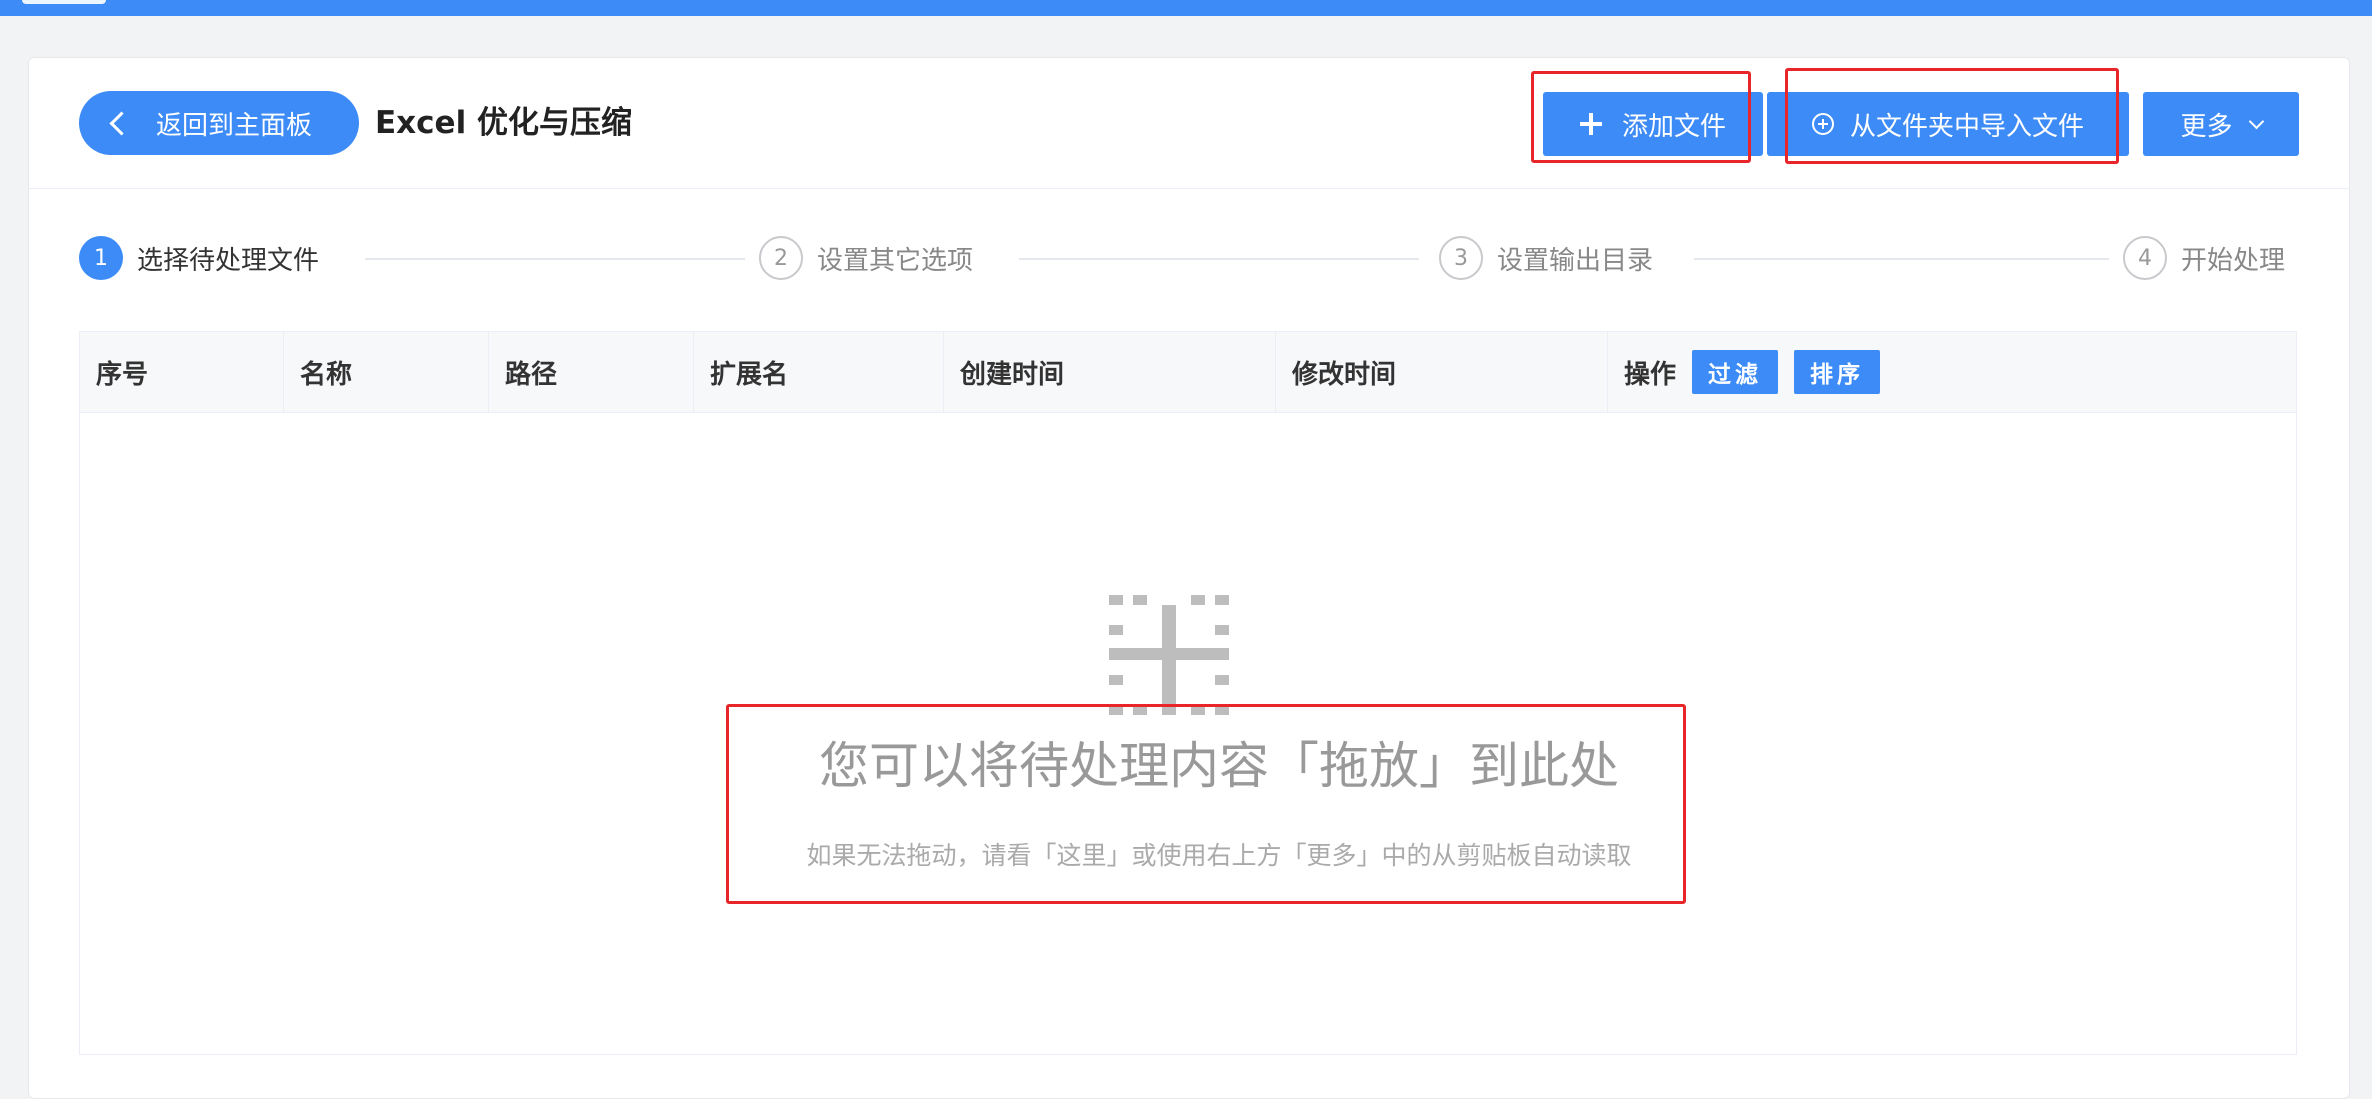 The image size is (2372, 1099). What do you see at coordinates (781, 258) in the screenshot?
I see `step-number: 2` at bounding box center [781, 258].